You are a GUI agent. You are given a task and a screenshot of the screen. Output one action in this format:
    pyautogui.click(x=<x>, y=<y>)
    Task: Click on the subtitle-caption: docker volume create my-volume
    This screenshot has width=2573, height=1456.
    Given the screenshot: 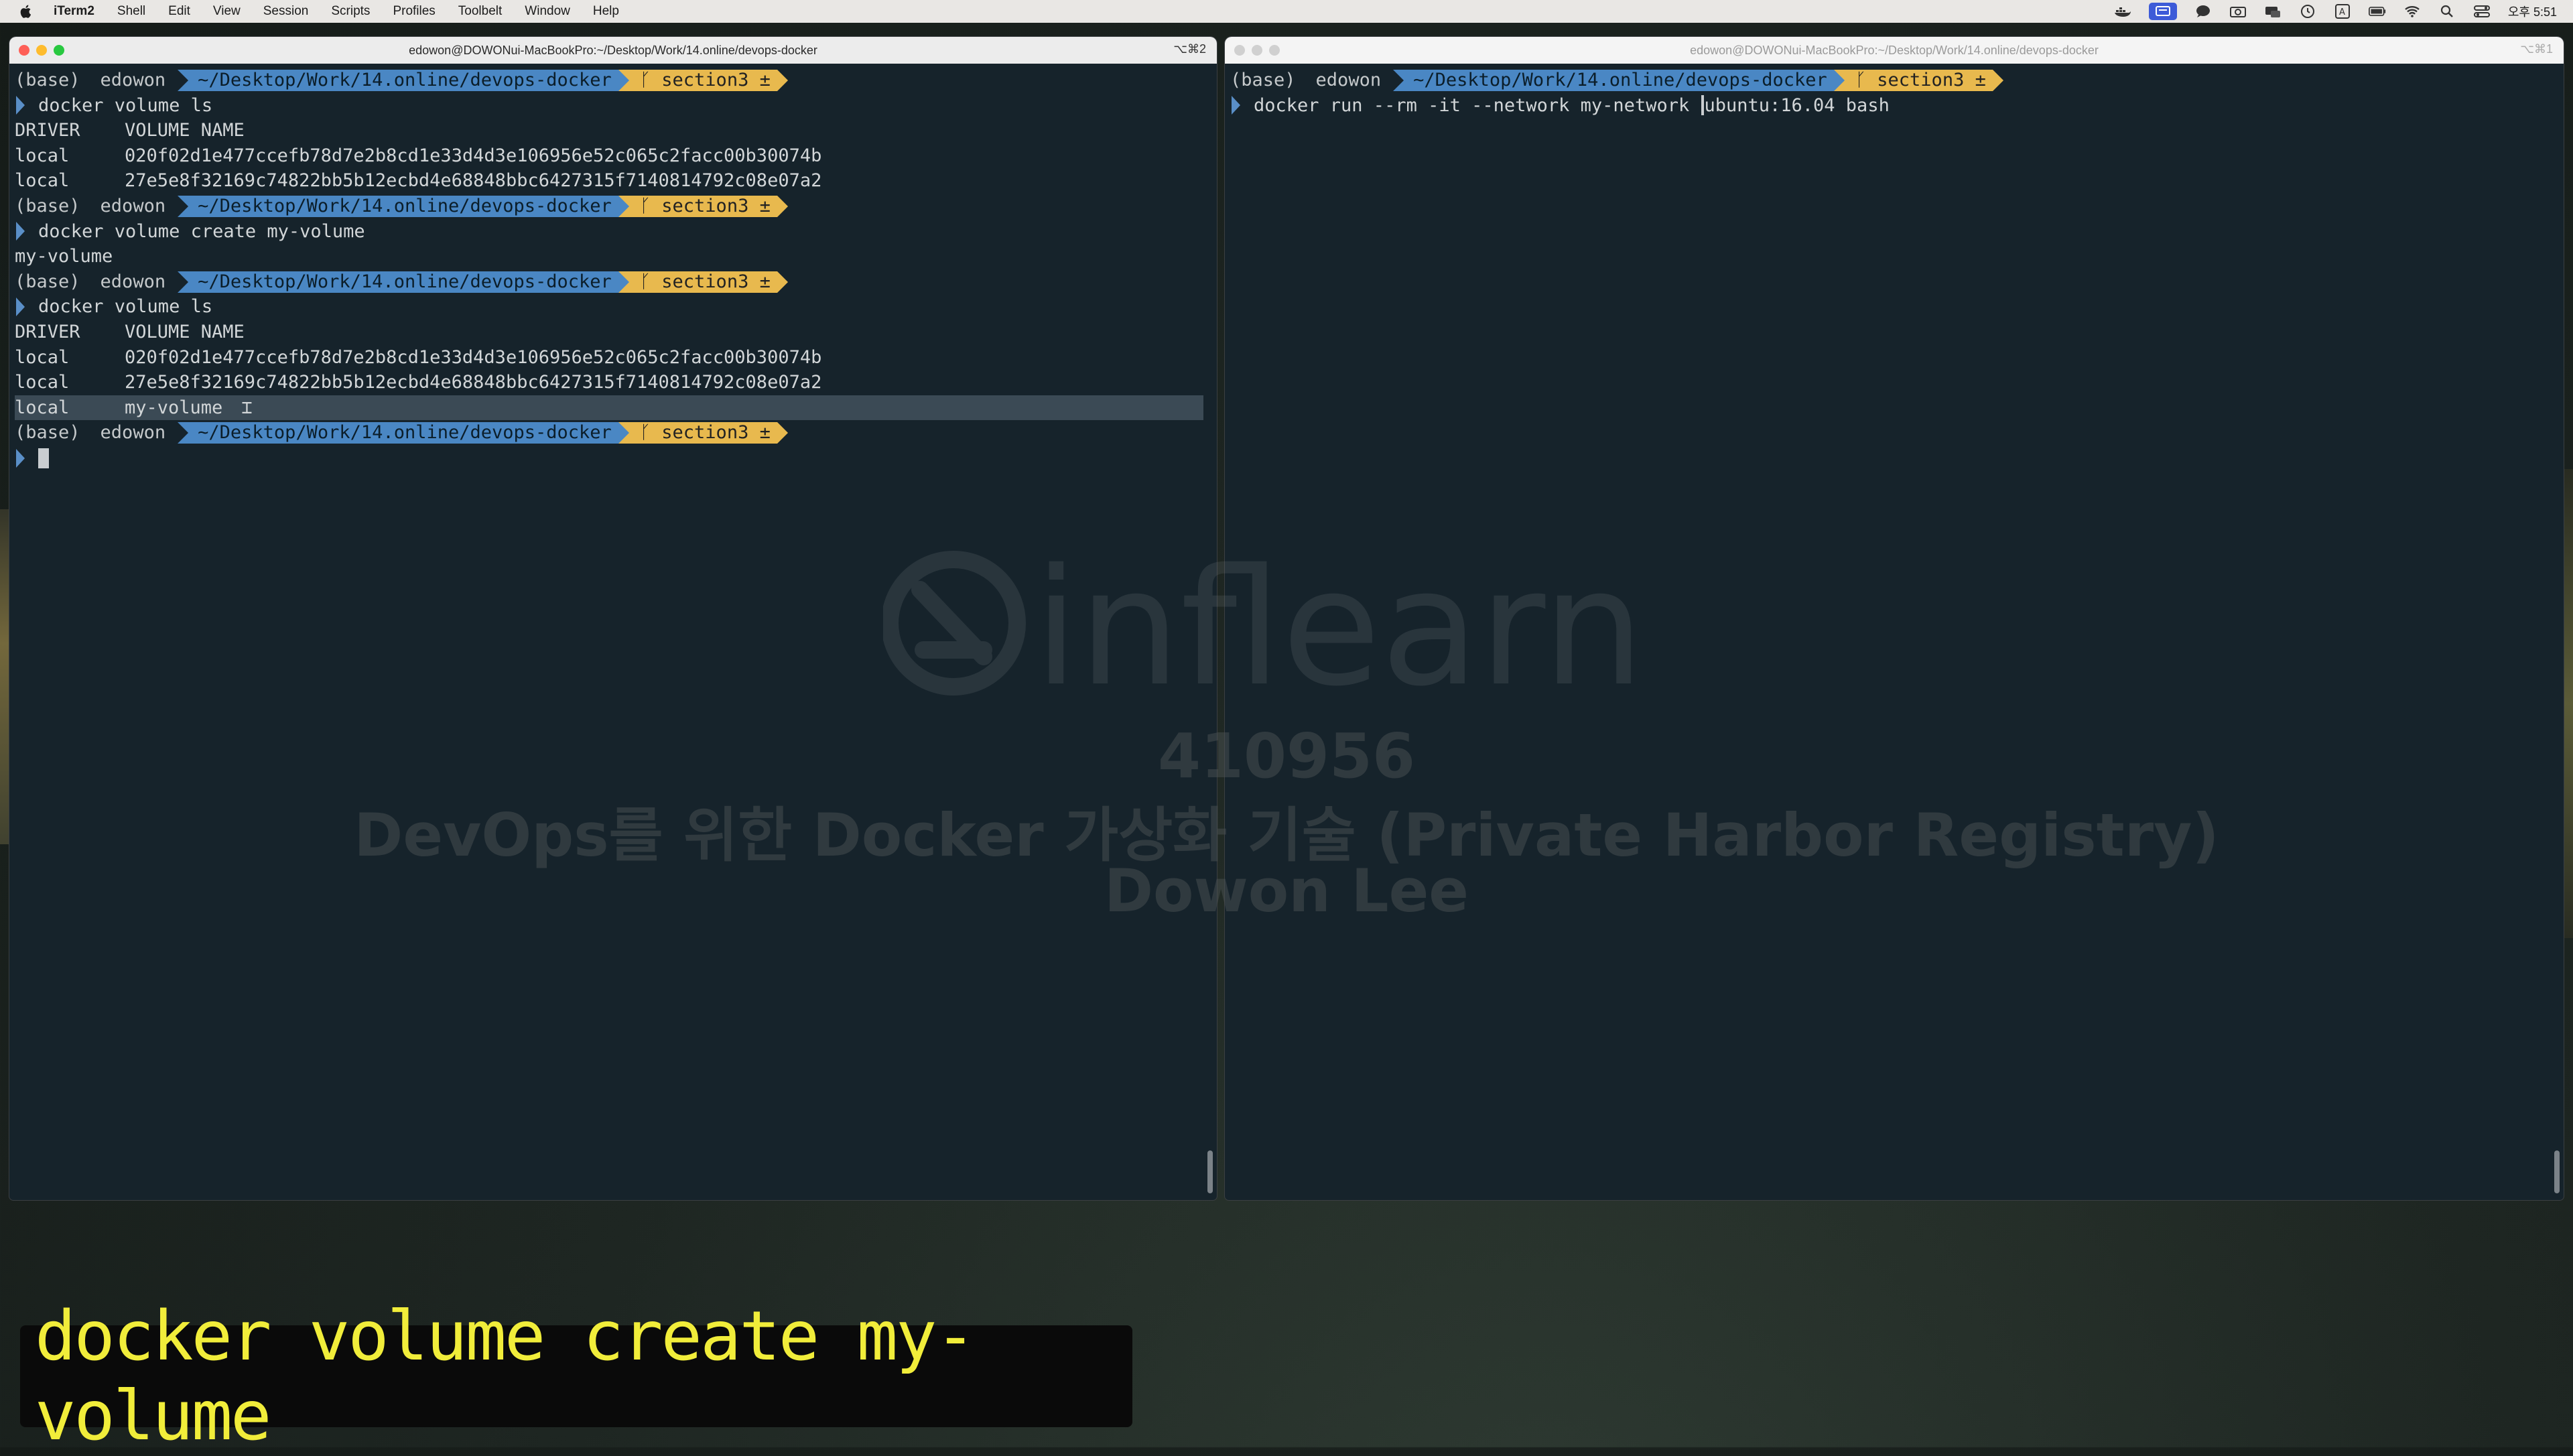 What is the action you would take?
    pyautogui.click(x=576, y=1376)
    